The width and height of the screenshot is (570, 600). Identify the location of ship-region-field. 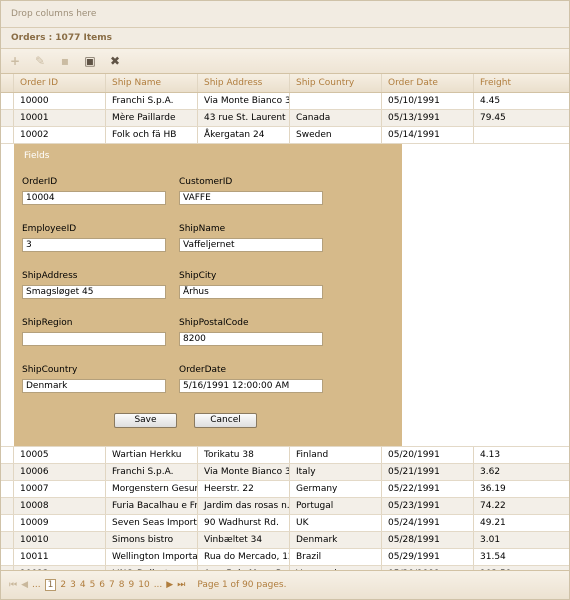
(94, 339).